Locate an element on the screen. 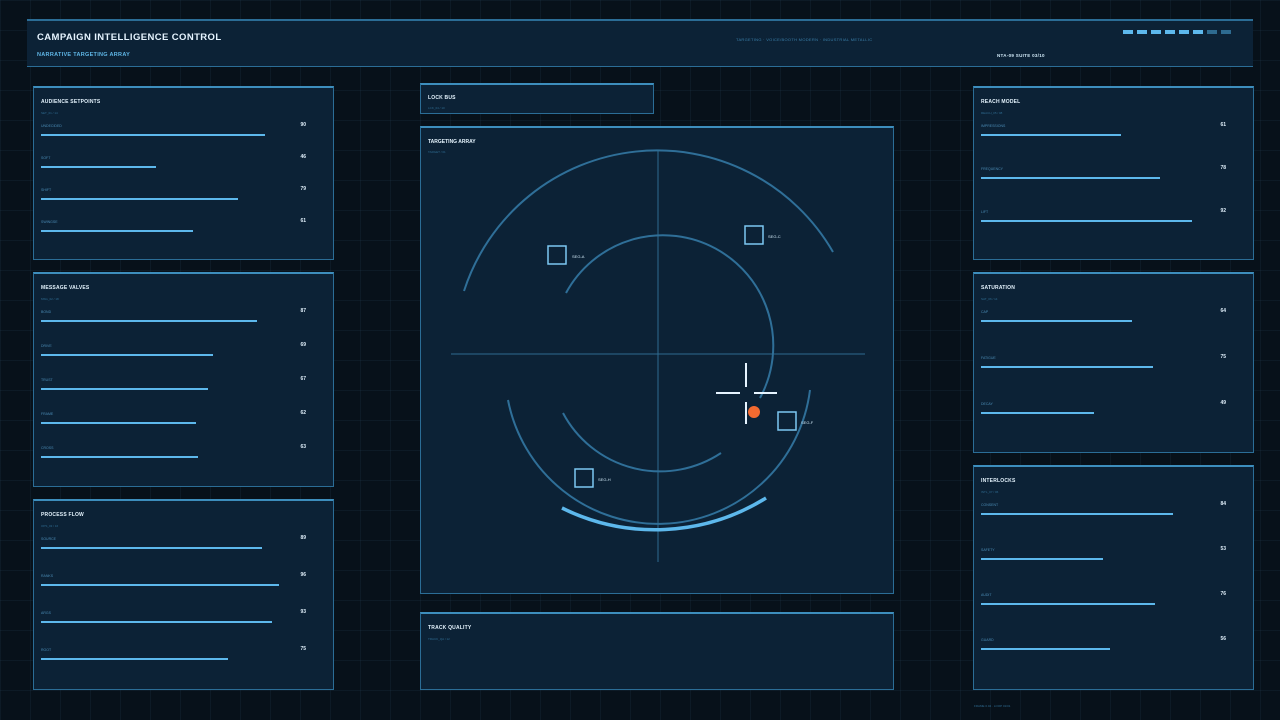 This screenshot has width=1280, height=720. bar-label: RANKS is located at coordinates (47, 576).